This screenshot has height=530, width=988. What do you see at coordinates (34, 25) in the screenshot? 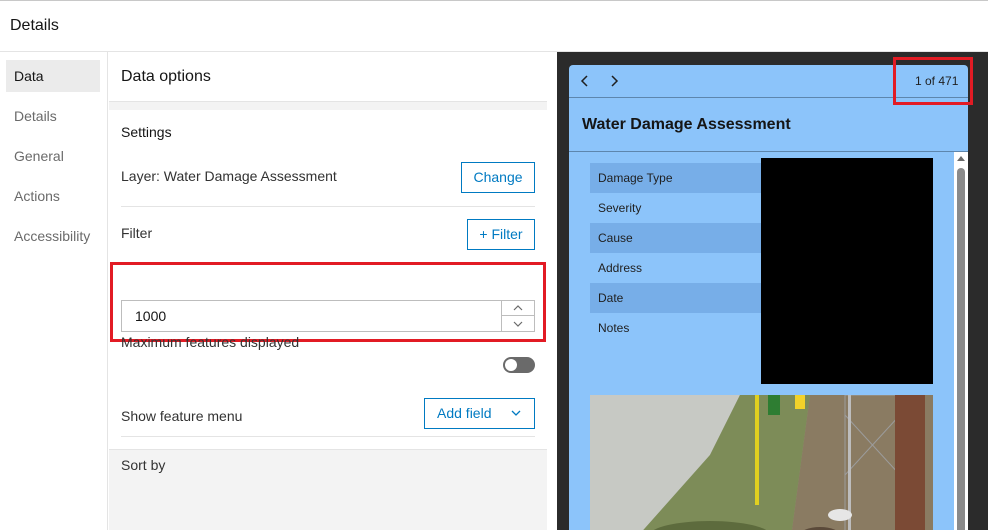
I see `header-title: Details` at bounding box center [34, 25].